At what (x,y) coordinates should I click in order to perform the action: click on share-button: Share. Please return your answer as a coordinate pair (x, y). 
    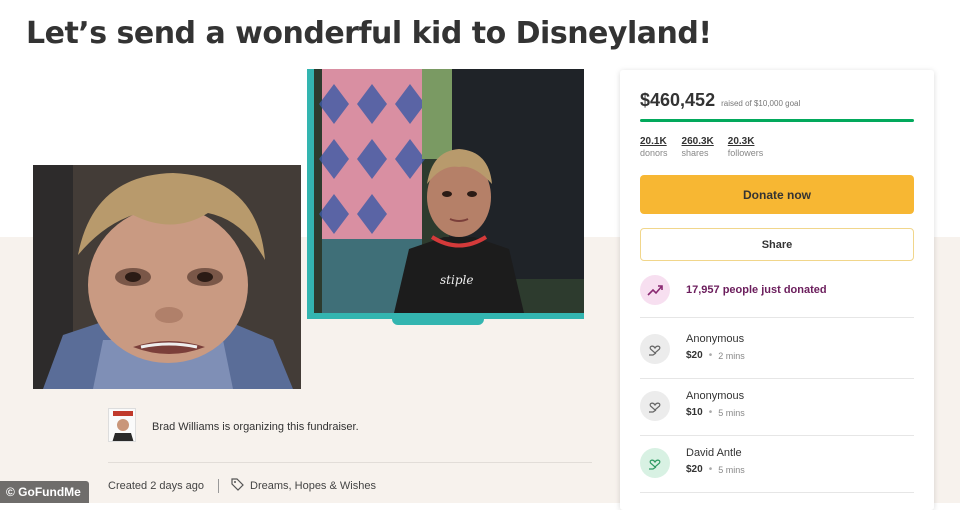
    Looking at the image, I should click on (777, 244).